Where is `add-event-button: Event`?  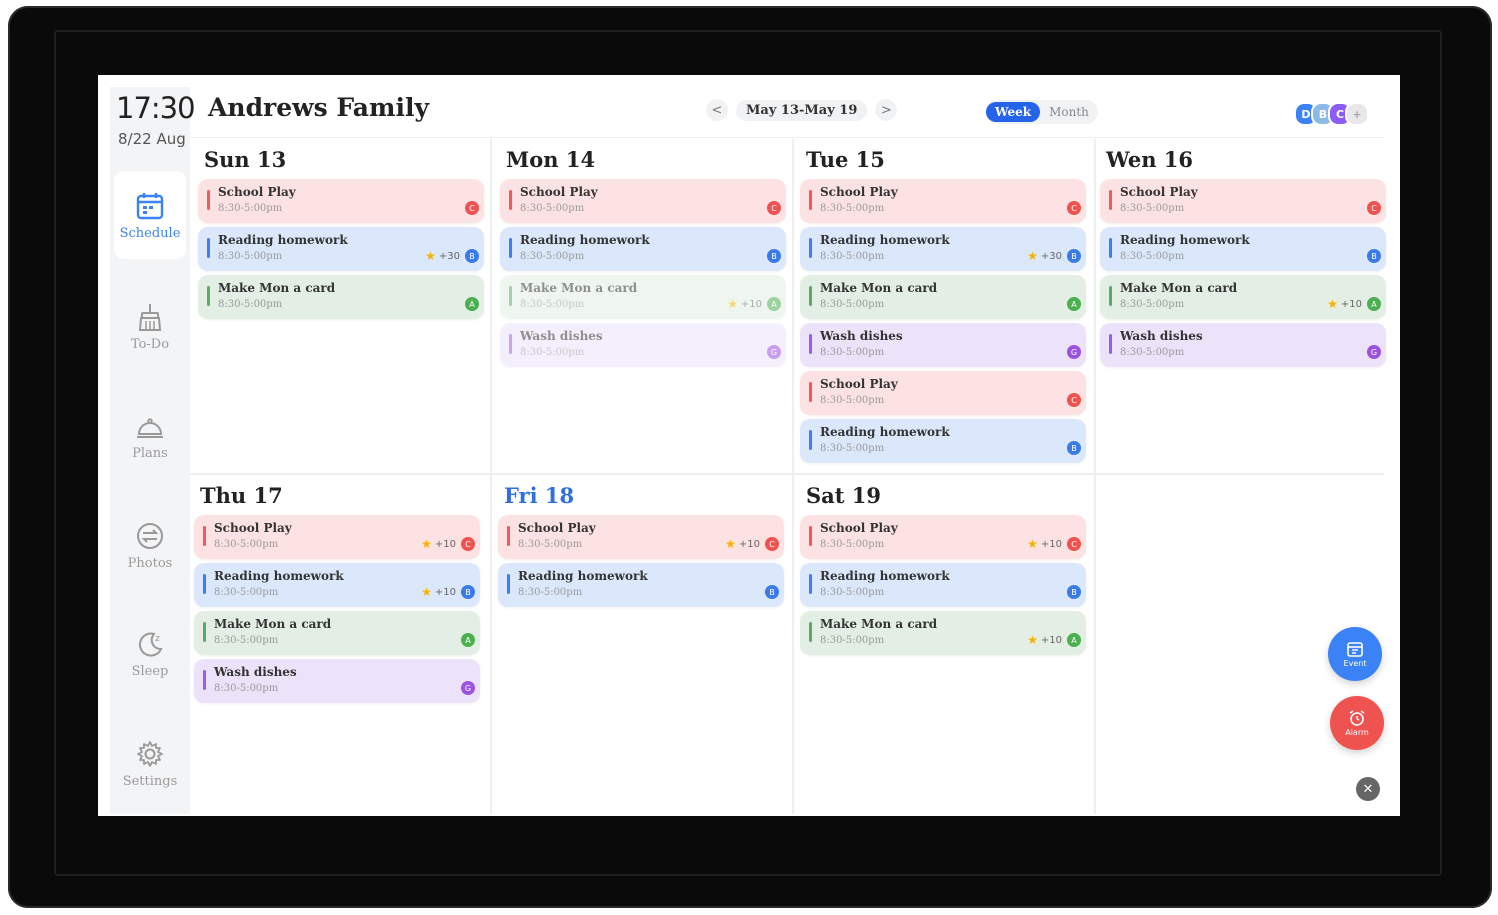
add-event-button: Event is located at coordinates (1355, 654).